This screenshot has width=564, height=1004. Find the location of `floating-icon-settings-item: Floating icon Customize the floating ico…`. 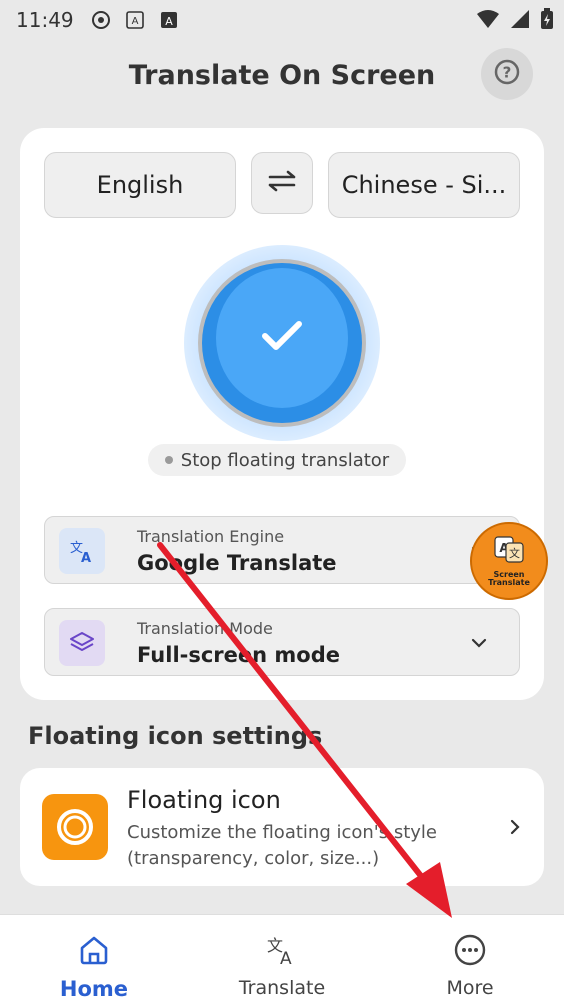

floating-icon-settings-item: Floating icon Customize the floating ico… is located at coordinates (282, 827).